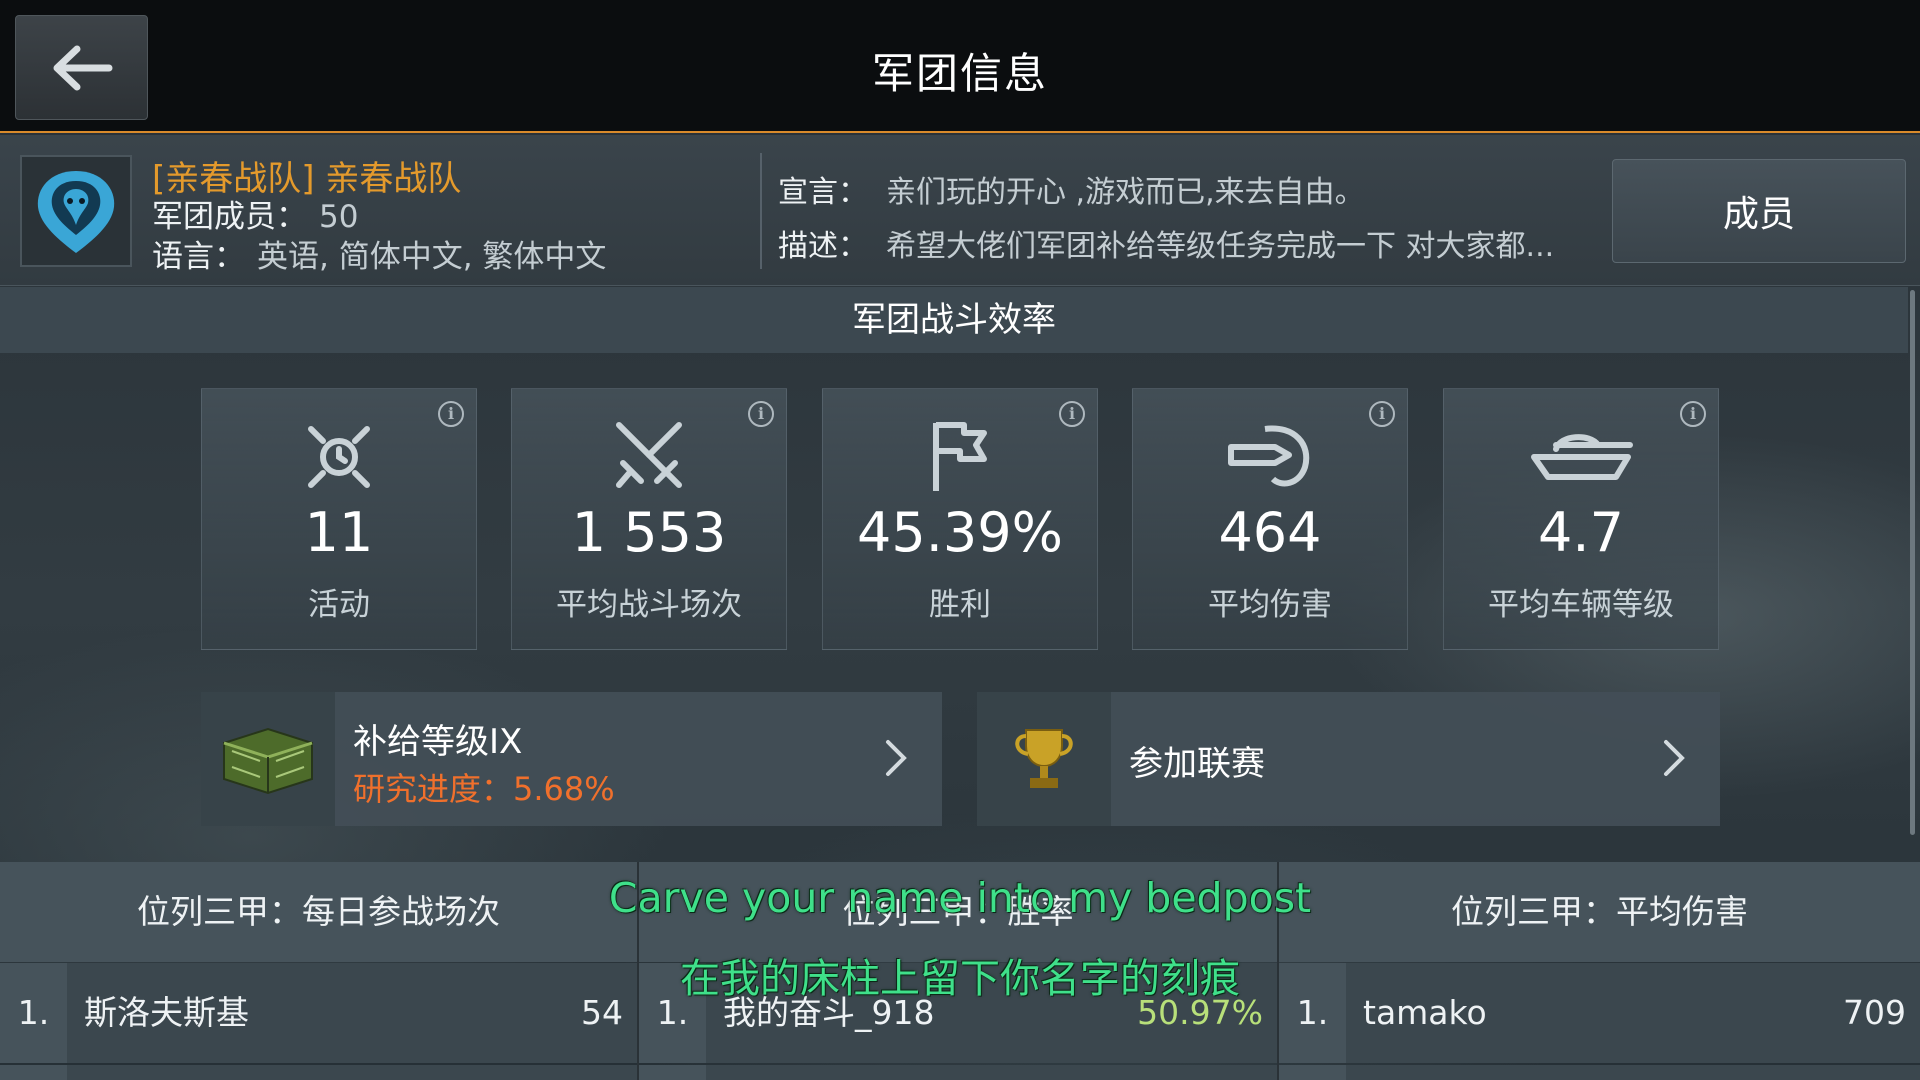 This screenshot has height=1080, width=1920. I want to click on stat-value: 45.39%, so click(960, 532).